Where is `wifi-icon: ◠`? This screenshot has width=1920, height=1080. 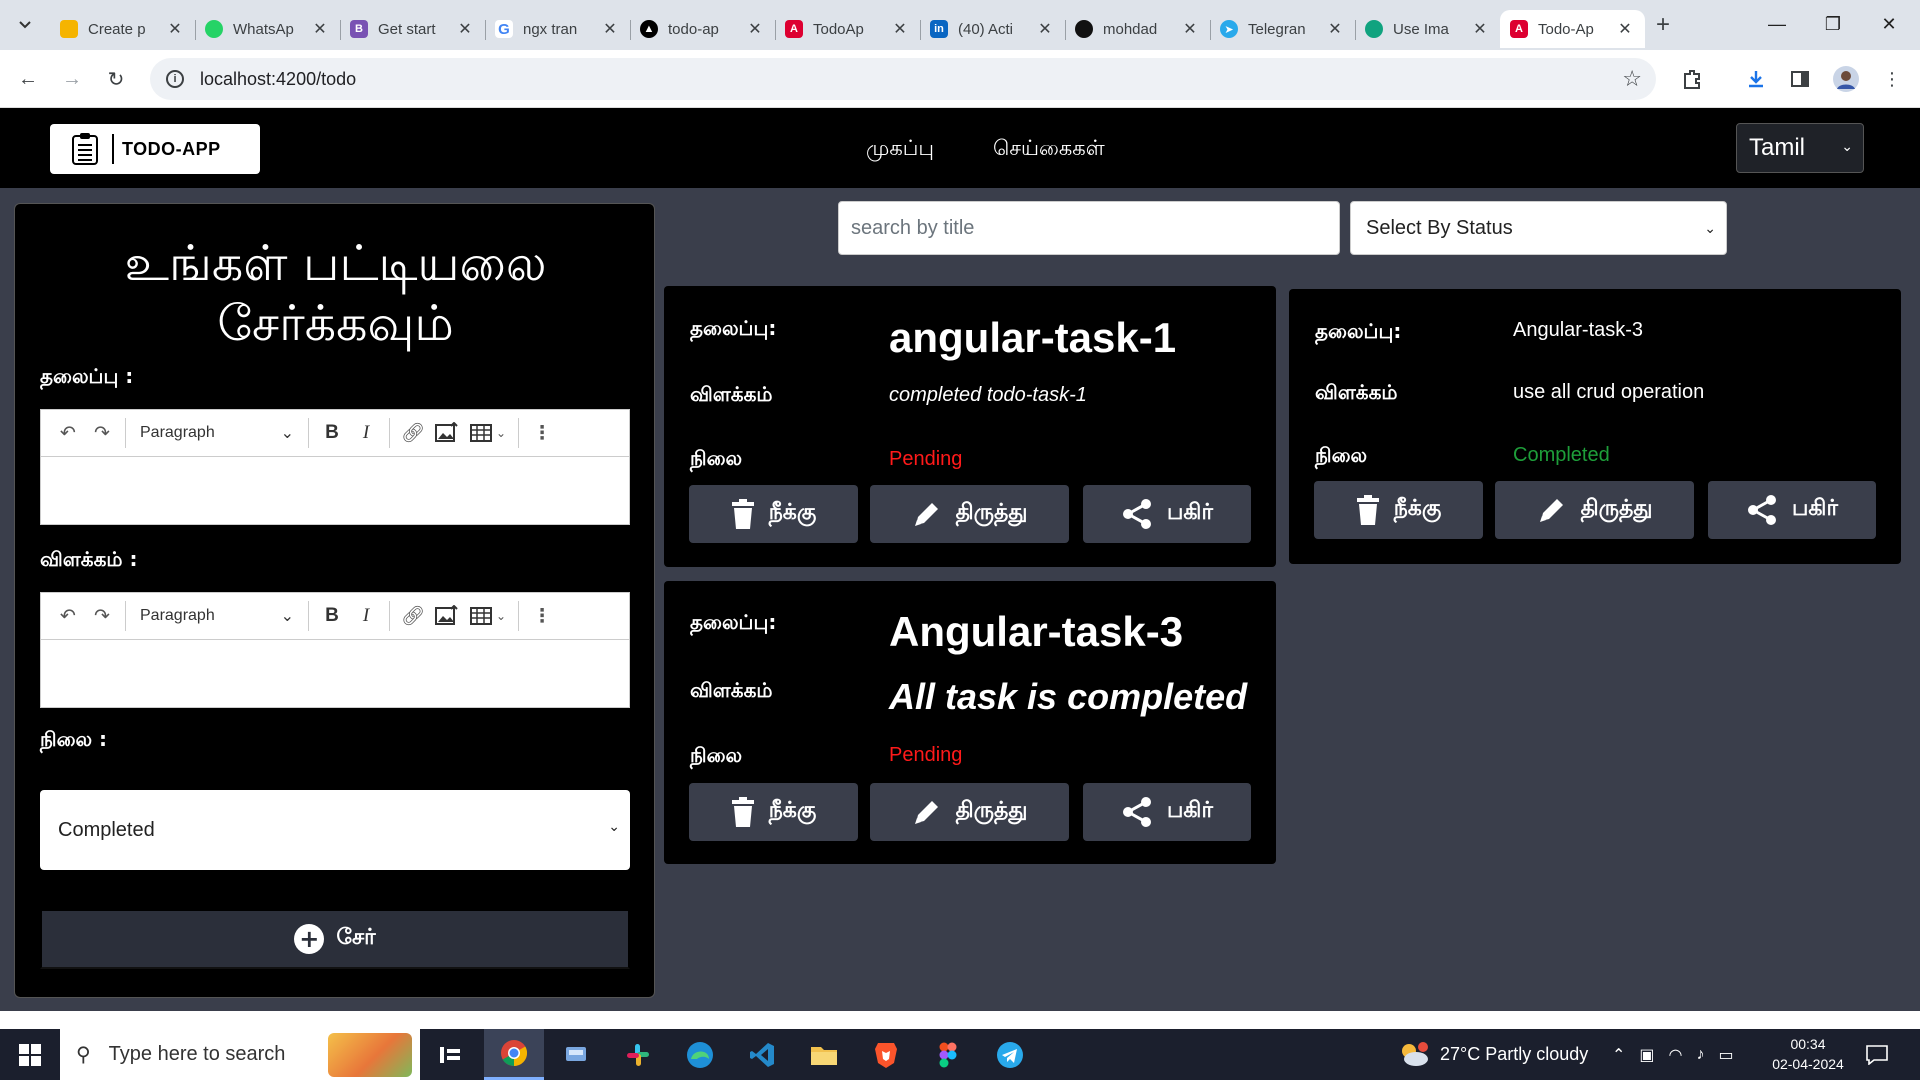
wifi-icon: ◠ is located at coordinates (1676, 1055).